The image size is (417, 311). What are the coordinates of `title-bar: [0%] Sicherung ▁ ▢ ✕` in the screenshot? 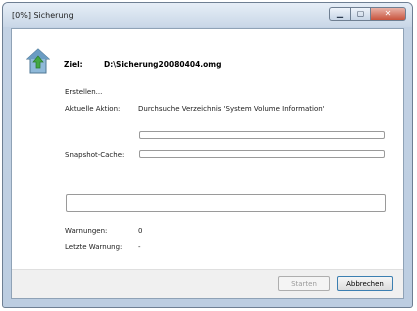 It's located at (207, 15).